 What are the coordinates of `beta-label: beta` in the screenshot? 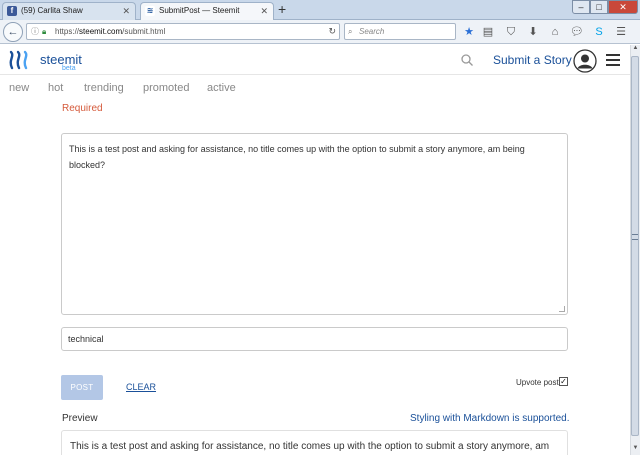 It's located at (69, 68).